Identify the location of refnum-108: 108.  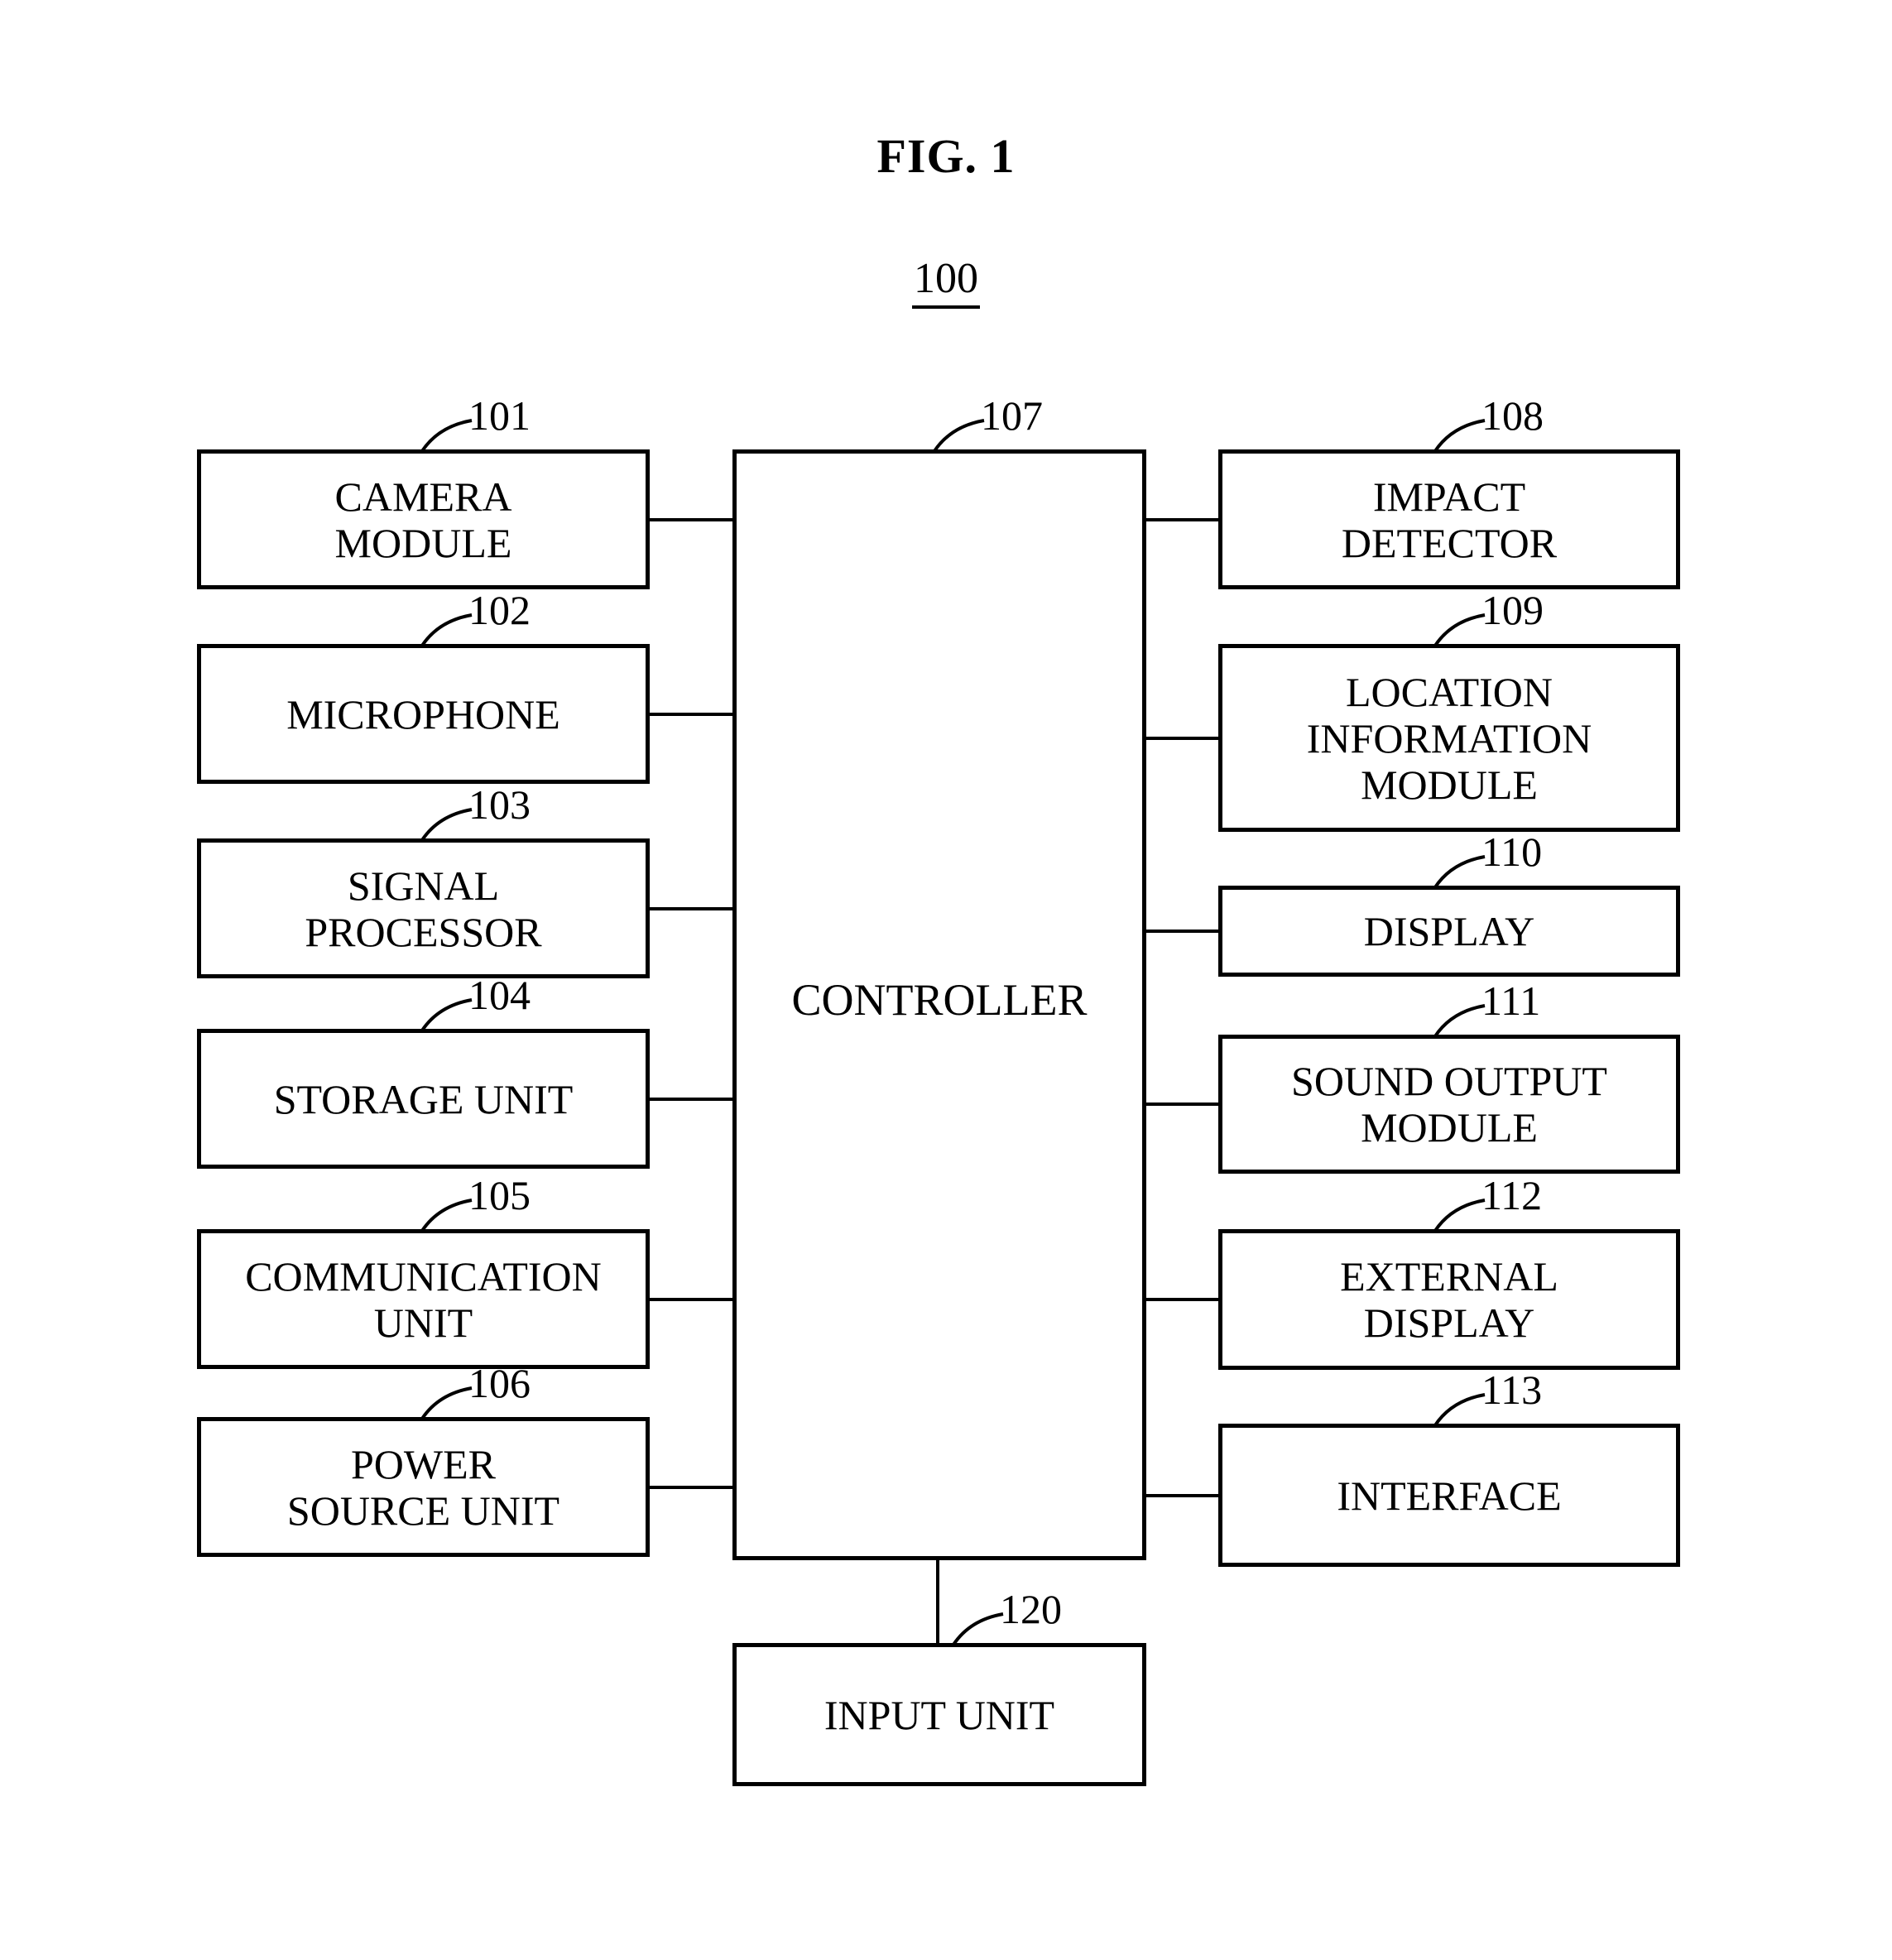
(1512, 416).